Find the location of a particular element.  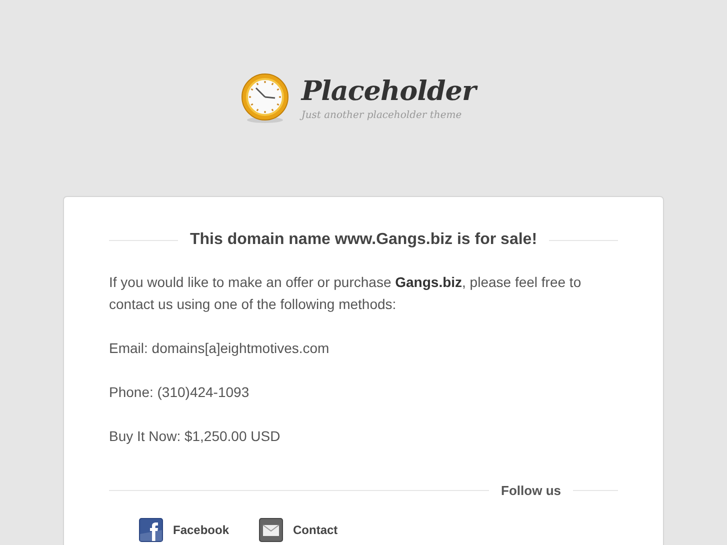

social-link: Contact is located at coordinates (298, 530).